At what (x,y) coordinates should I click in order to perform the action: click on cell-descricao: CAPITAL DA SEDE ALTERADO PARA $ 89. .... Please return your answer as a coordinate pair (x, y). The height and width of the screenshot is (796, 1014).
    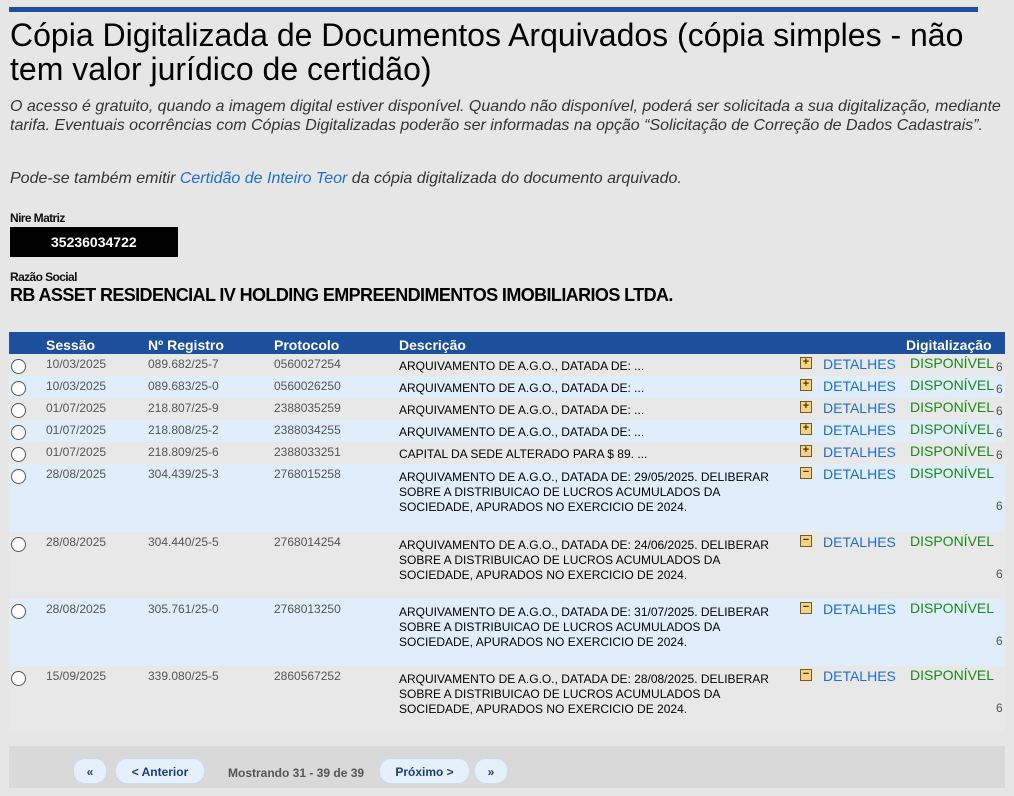
    Looking at the image, I should click on (523, 454).